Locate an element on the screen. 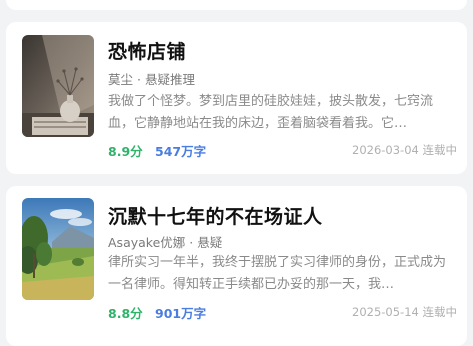 The width and height of the screenshot is (473, 346). book-author: Asayake优娜 is located at coordinates (146, 242).